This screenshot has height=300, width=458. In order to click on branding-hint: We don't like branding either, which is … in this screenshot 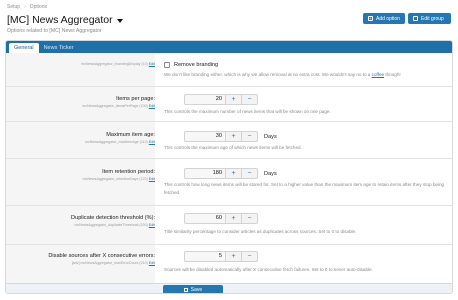, I will do `click(282, 74)`.